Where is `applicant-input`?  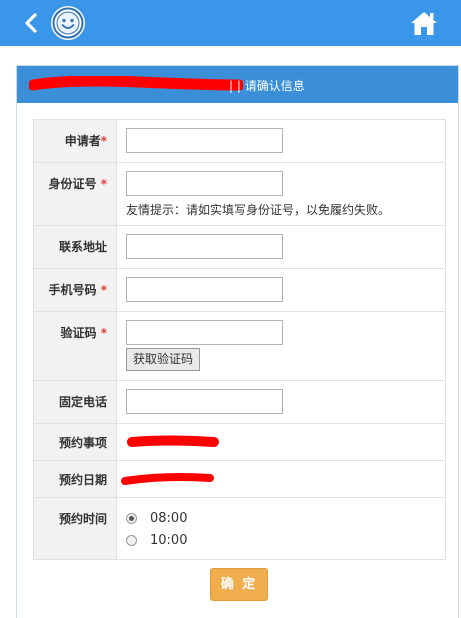
applicant-input is located at coordinates (204, 140).